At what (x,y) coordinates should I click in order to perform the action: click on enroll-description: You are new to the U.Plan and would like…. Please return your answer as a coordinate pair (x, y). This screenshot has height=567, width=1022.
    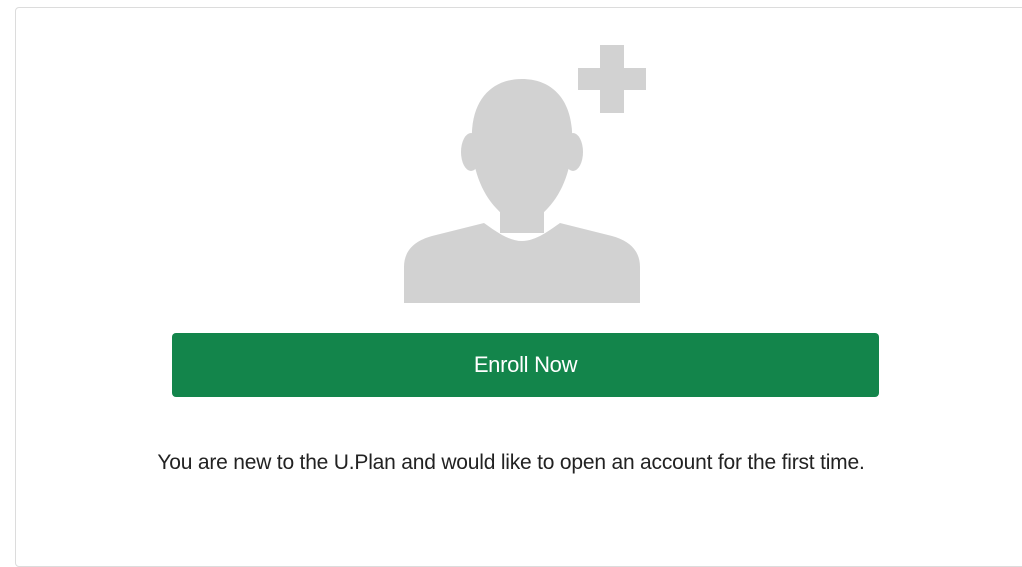
    Looking at the image, I should click on (511, 462).